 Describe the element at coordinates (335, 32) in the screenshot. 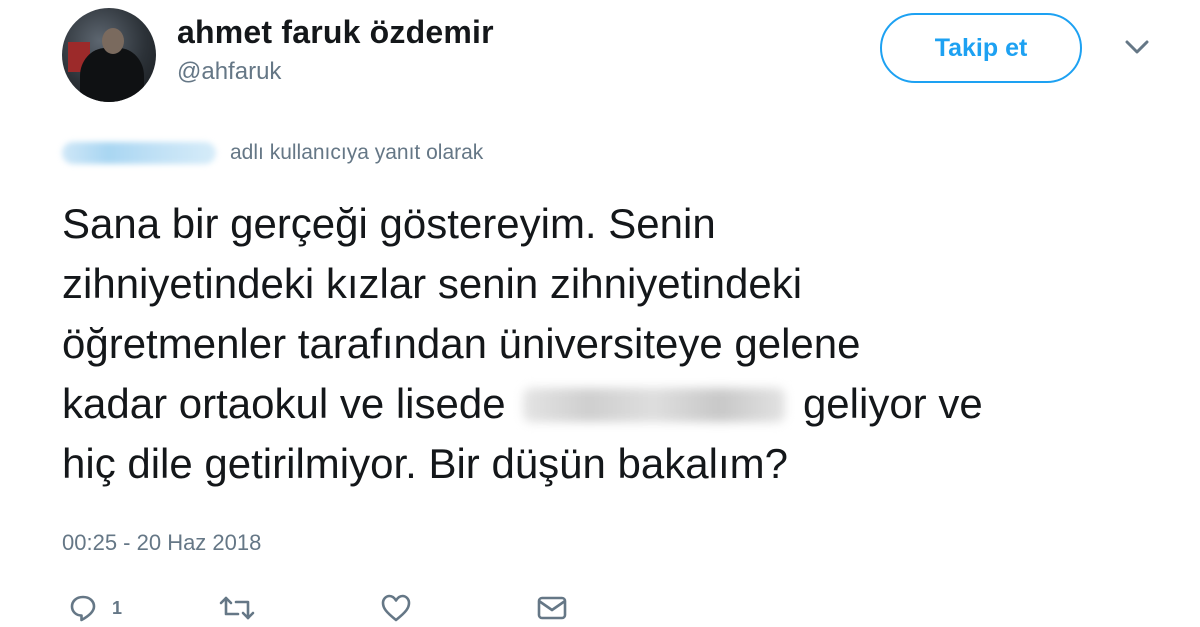

I see `display-name: ahmet faruk özdemir` at that location.